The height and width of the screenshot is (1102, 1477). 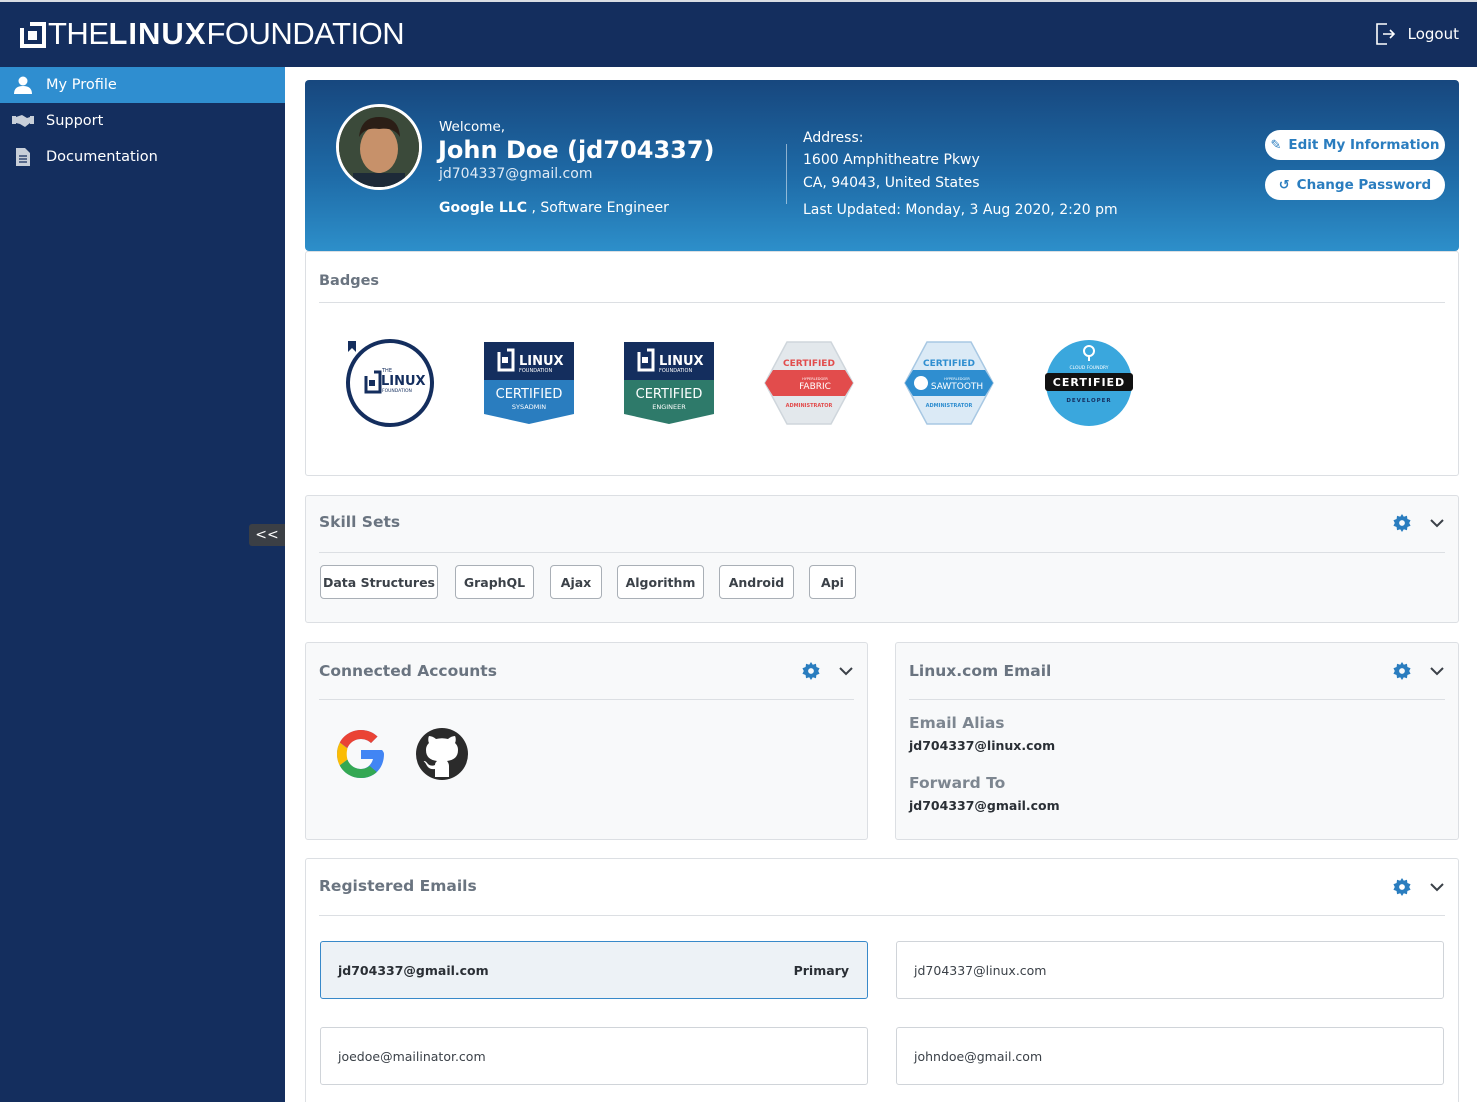 What do you see at coordinates (594, 1056) in the screenshot?
I see `registered-email: joedoe@mailinator.com` at bounding box center [594, 1056].